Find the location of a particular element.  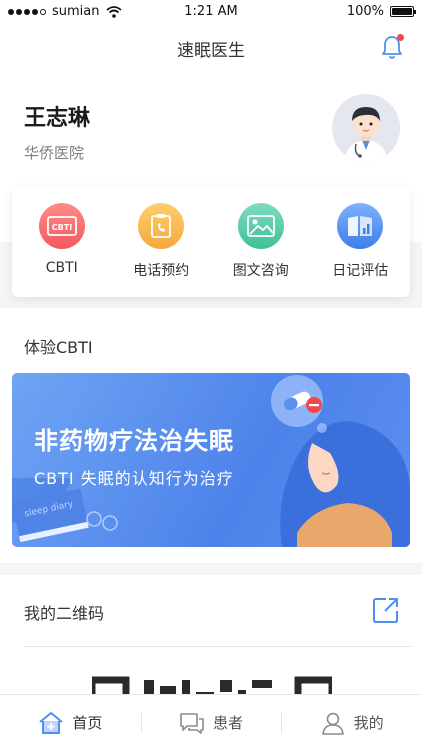

cbti-section-title: 体验CBTI is located at coordinates (58, 347).